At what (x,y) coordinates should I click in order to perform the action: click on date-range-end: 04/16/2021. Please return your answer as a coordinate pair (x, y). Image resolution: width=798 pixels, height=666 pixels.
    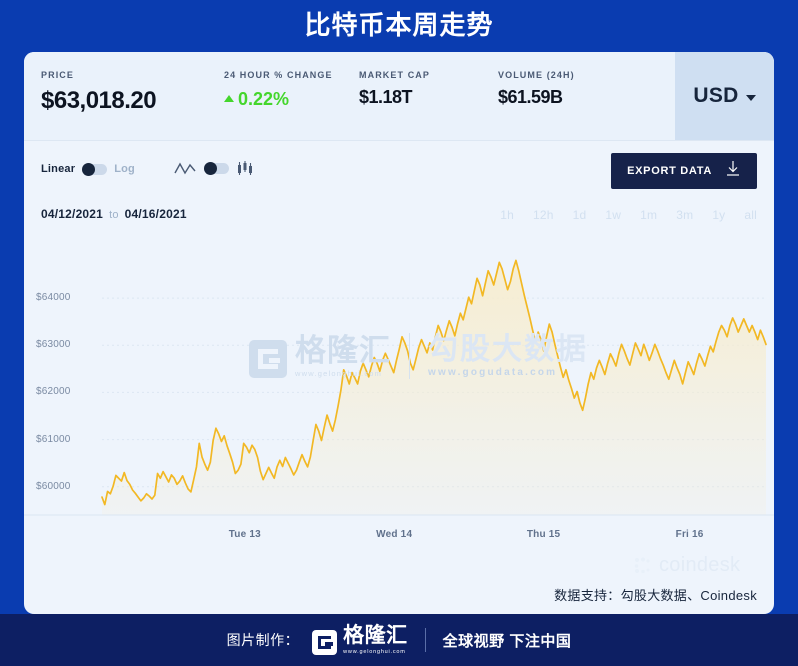
    Looking at the image, I should click on (156, 214).